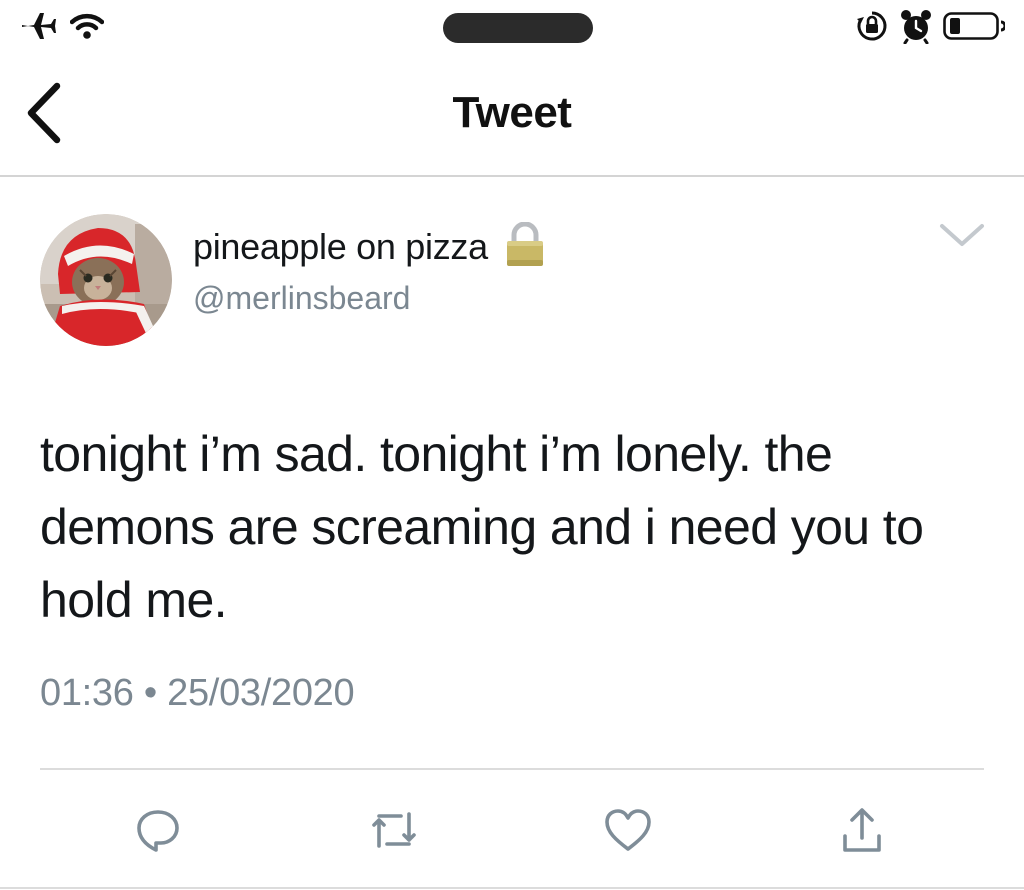  Describe the element at coordinates (525, 247) in the screenshot. I see `lock-icon` at that location.